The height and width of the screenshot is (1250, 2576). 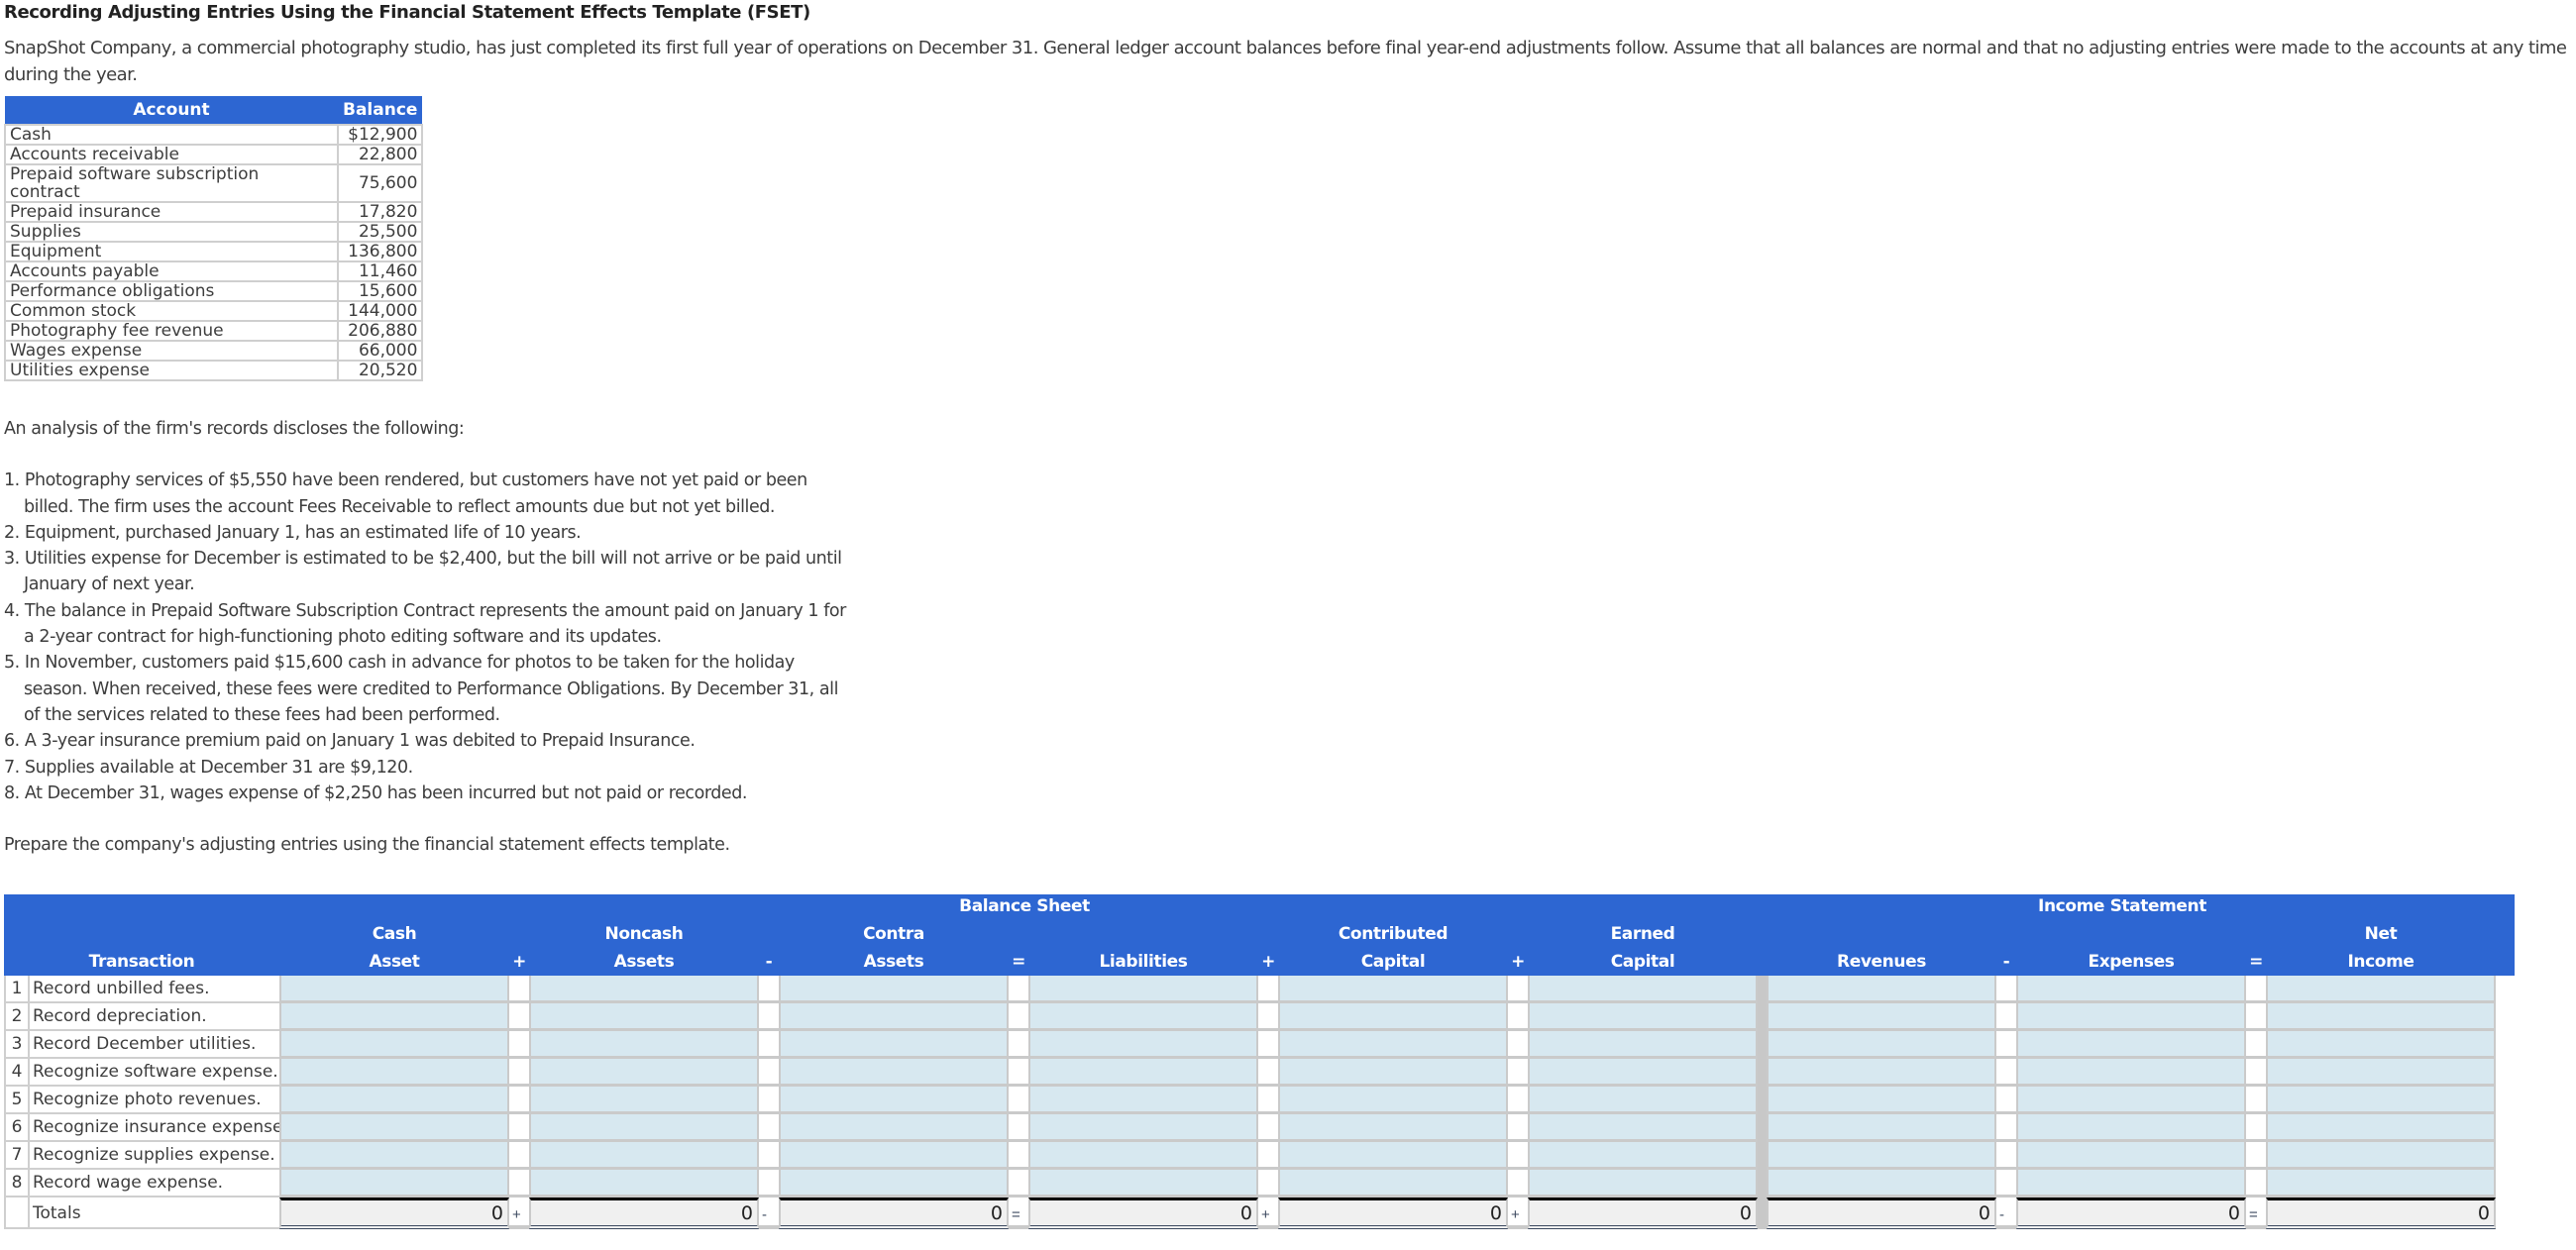 What do you see at coordinates (380, 351) in the screenshot?
I see `account-balance: 66,000` at bounding box center [380, 351].